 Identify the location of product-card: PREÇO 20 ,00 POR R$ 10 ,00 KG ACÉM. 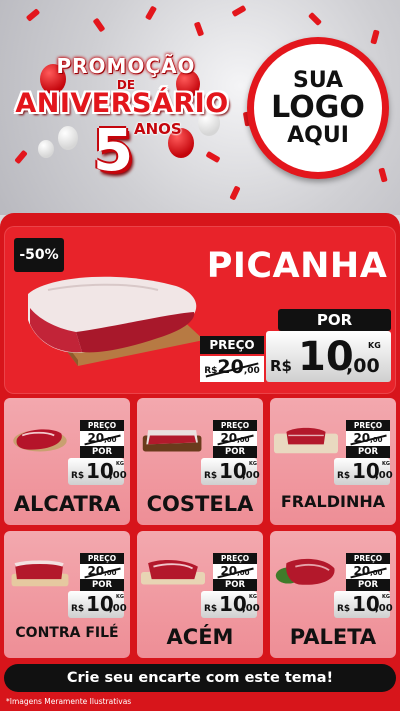
(200, 594).